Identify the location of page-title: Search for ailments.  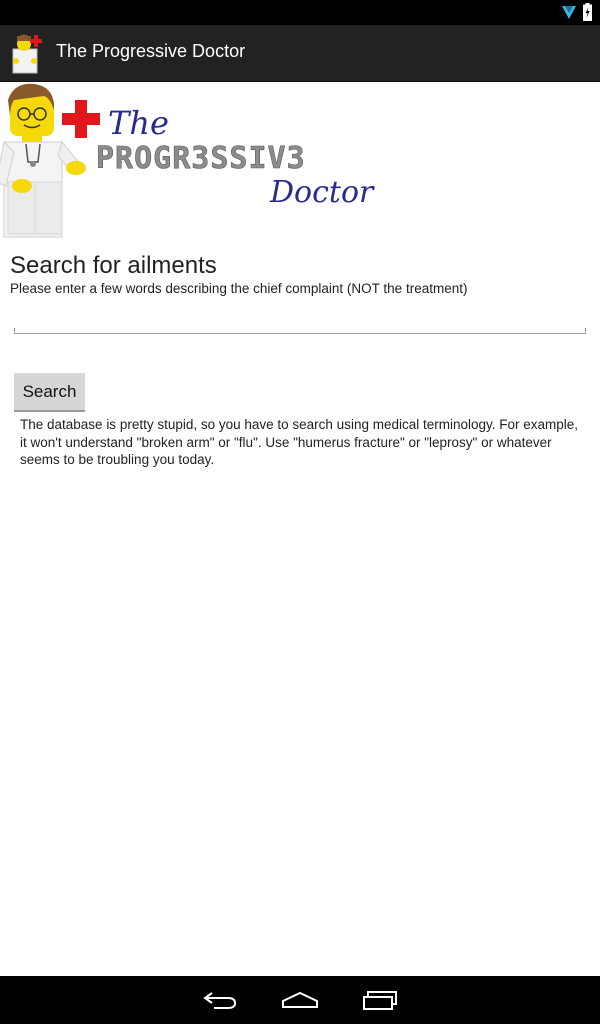
(113, 265).